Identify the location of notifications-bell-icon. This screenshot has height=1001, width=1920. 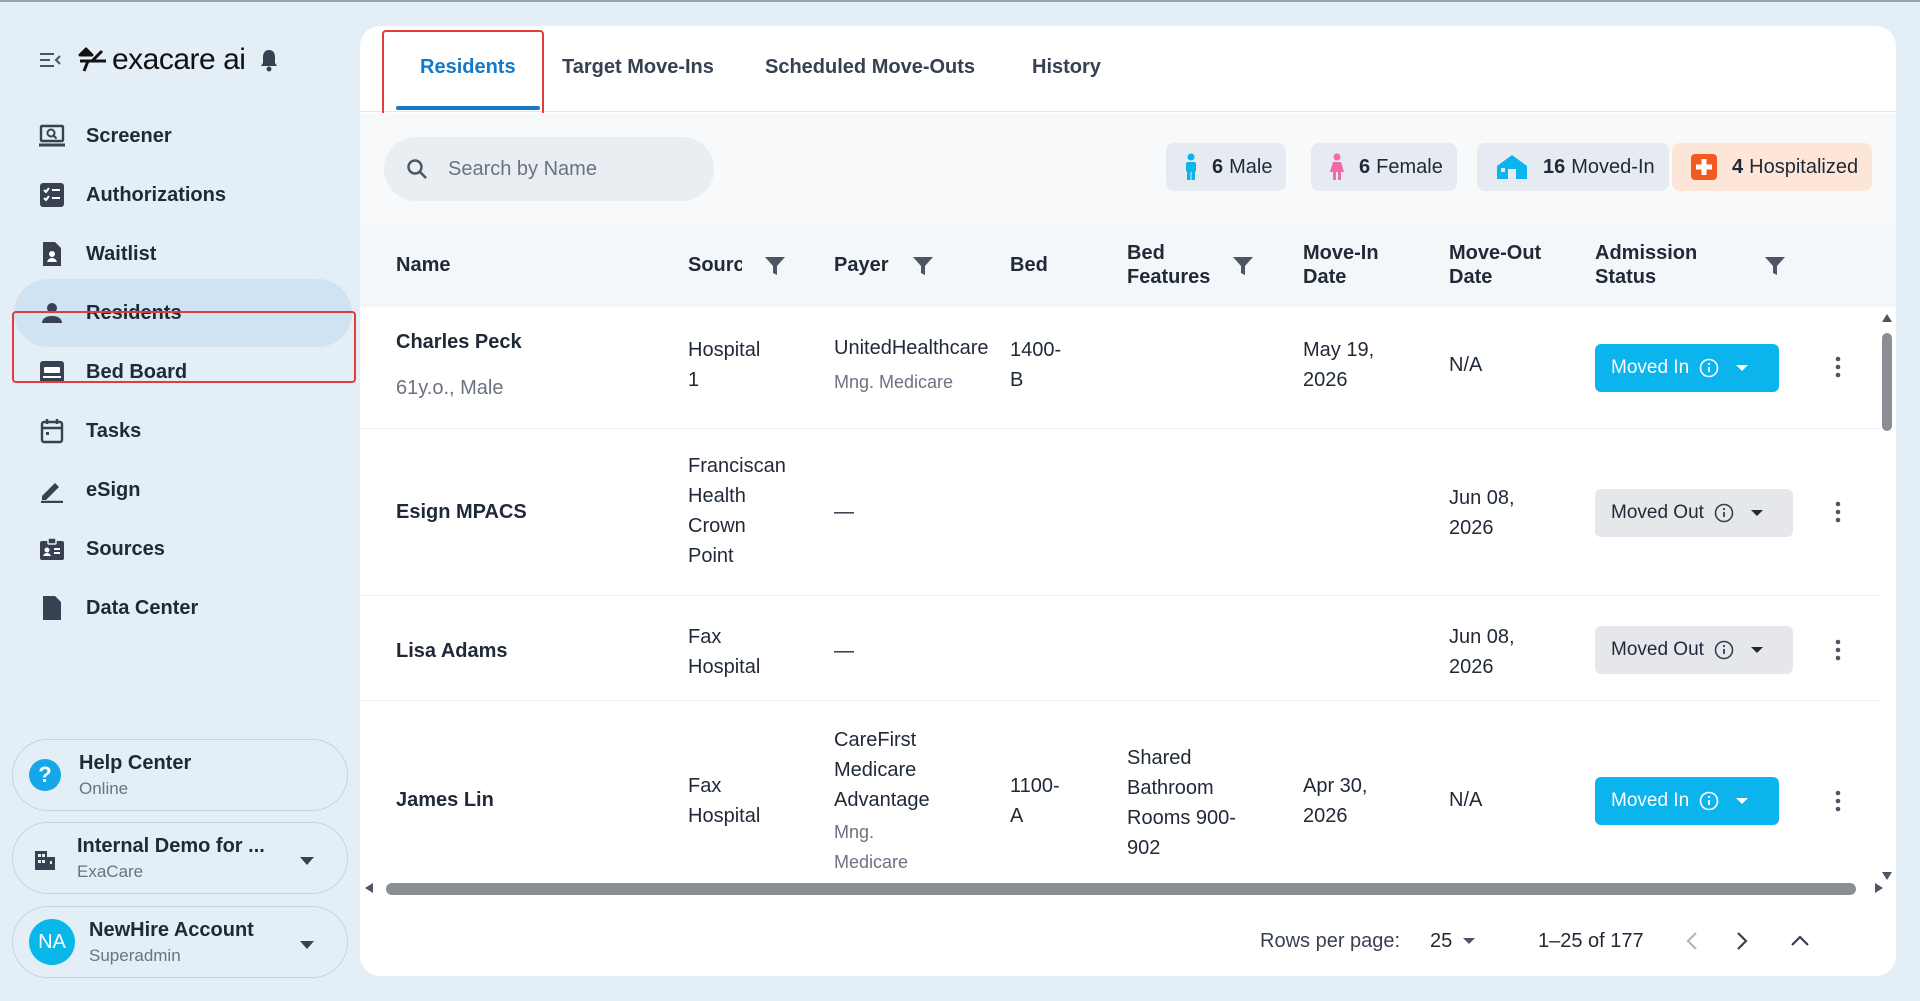
(269, 60).